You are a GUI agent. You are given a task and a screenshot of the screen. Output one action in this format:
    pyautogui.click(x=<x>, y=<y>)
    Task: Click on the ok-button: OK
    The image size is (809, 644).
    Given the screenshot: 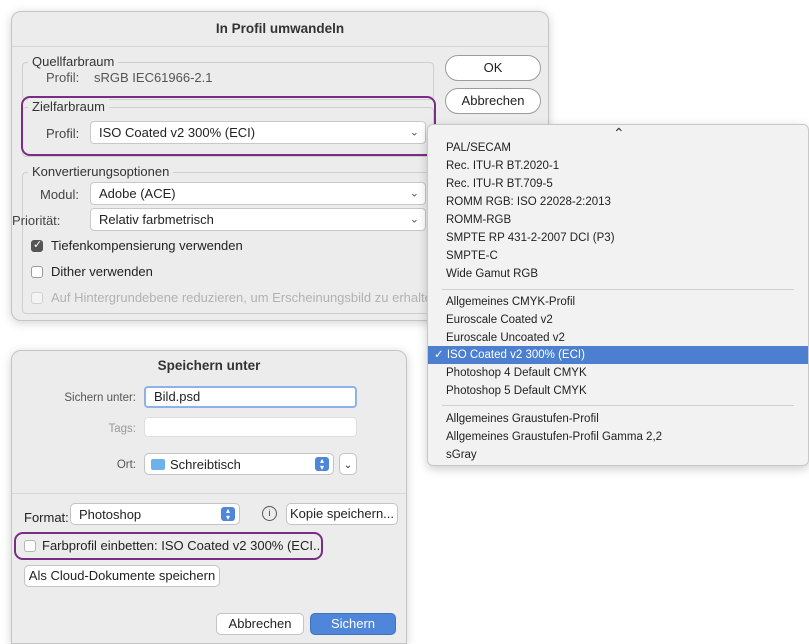 What is the action you would take?
    pyautogui.click(x=493, y=68)
    